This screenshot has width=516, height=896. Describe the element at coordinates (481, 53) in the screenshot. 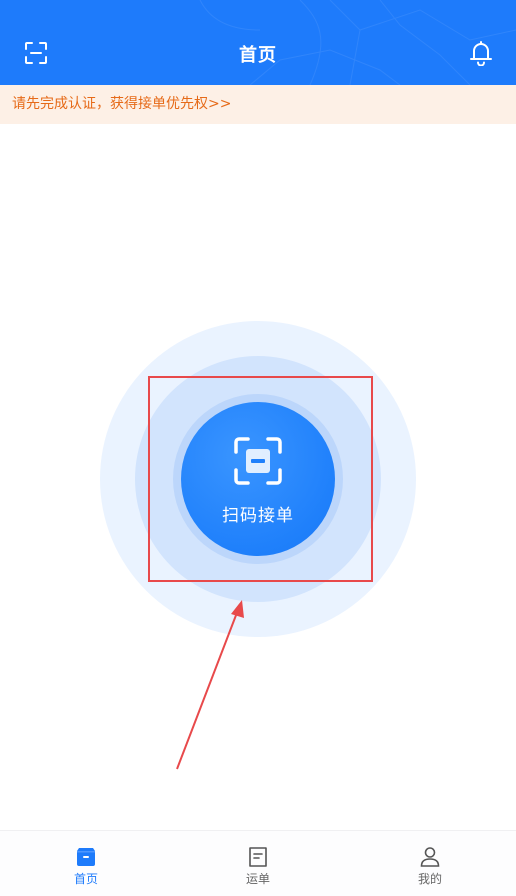

I see `bell-icon` at that location.